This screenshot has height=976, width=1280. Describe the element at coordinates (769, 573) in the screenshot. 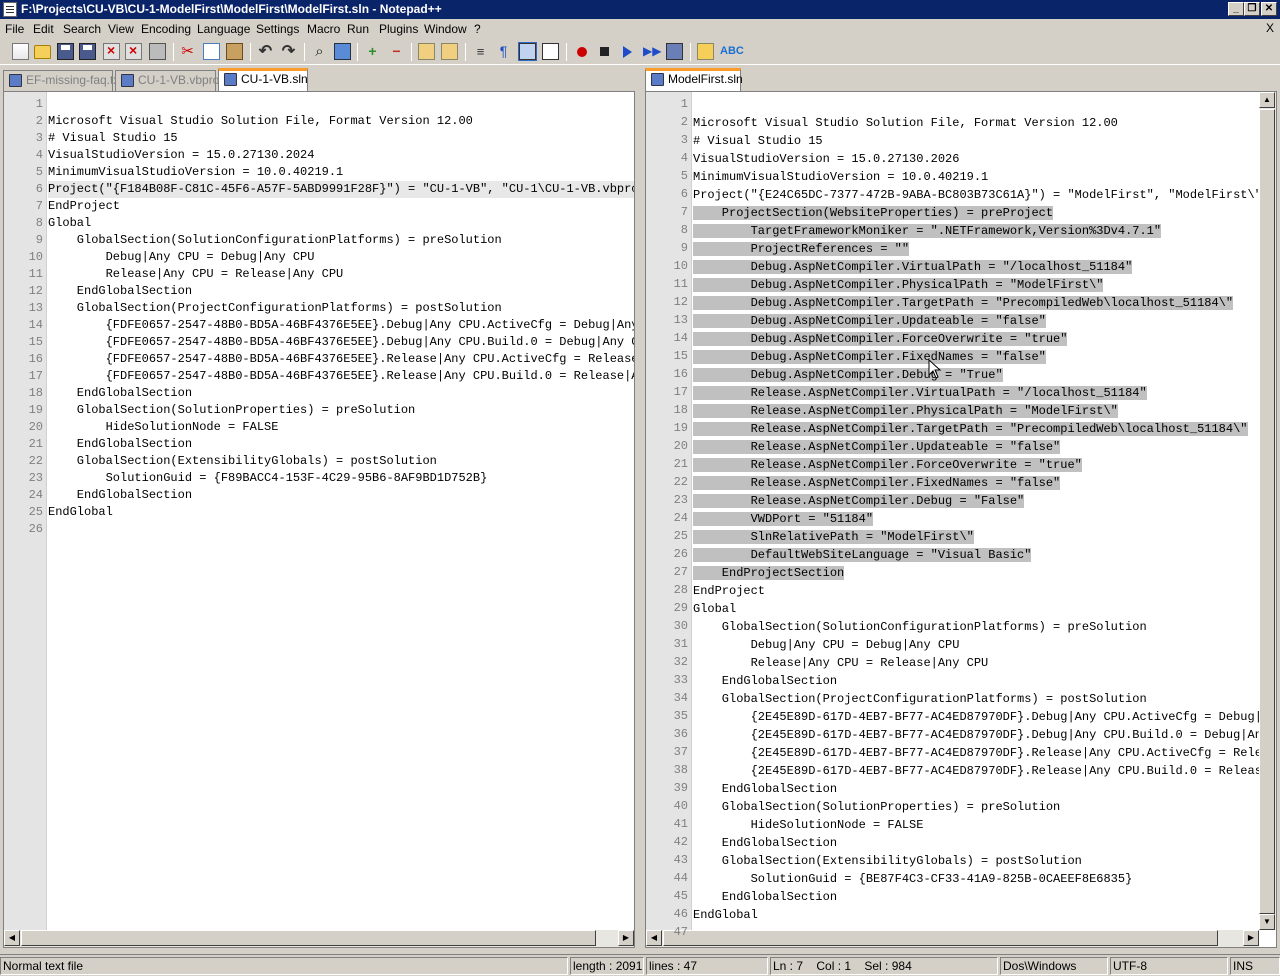

I see `selected-text: EndProjectSection` at that location.